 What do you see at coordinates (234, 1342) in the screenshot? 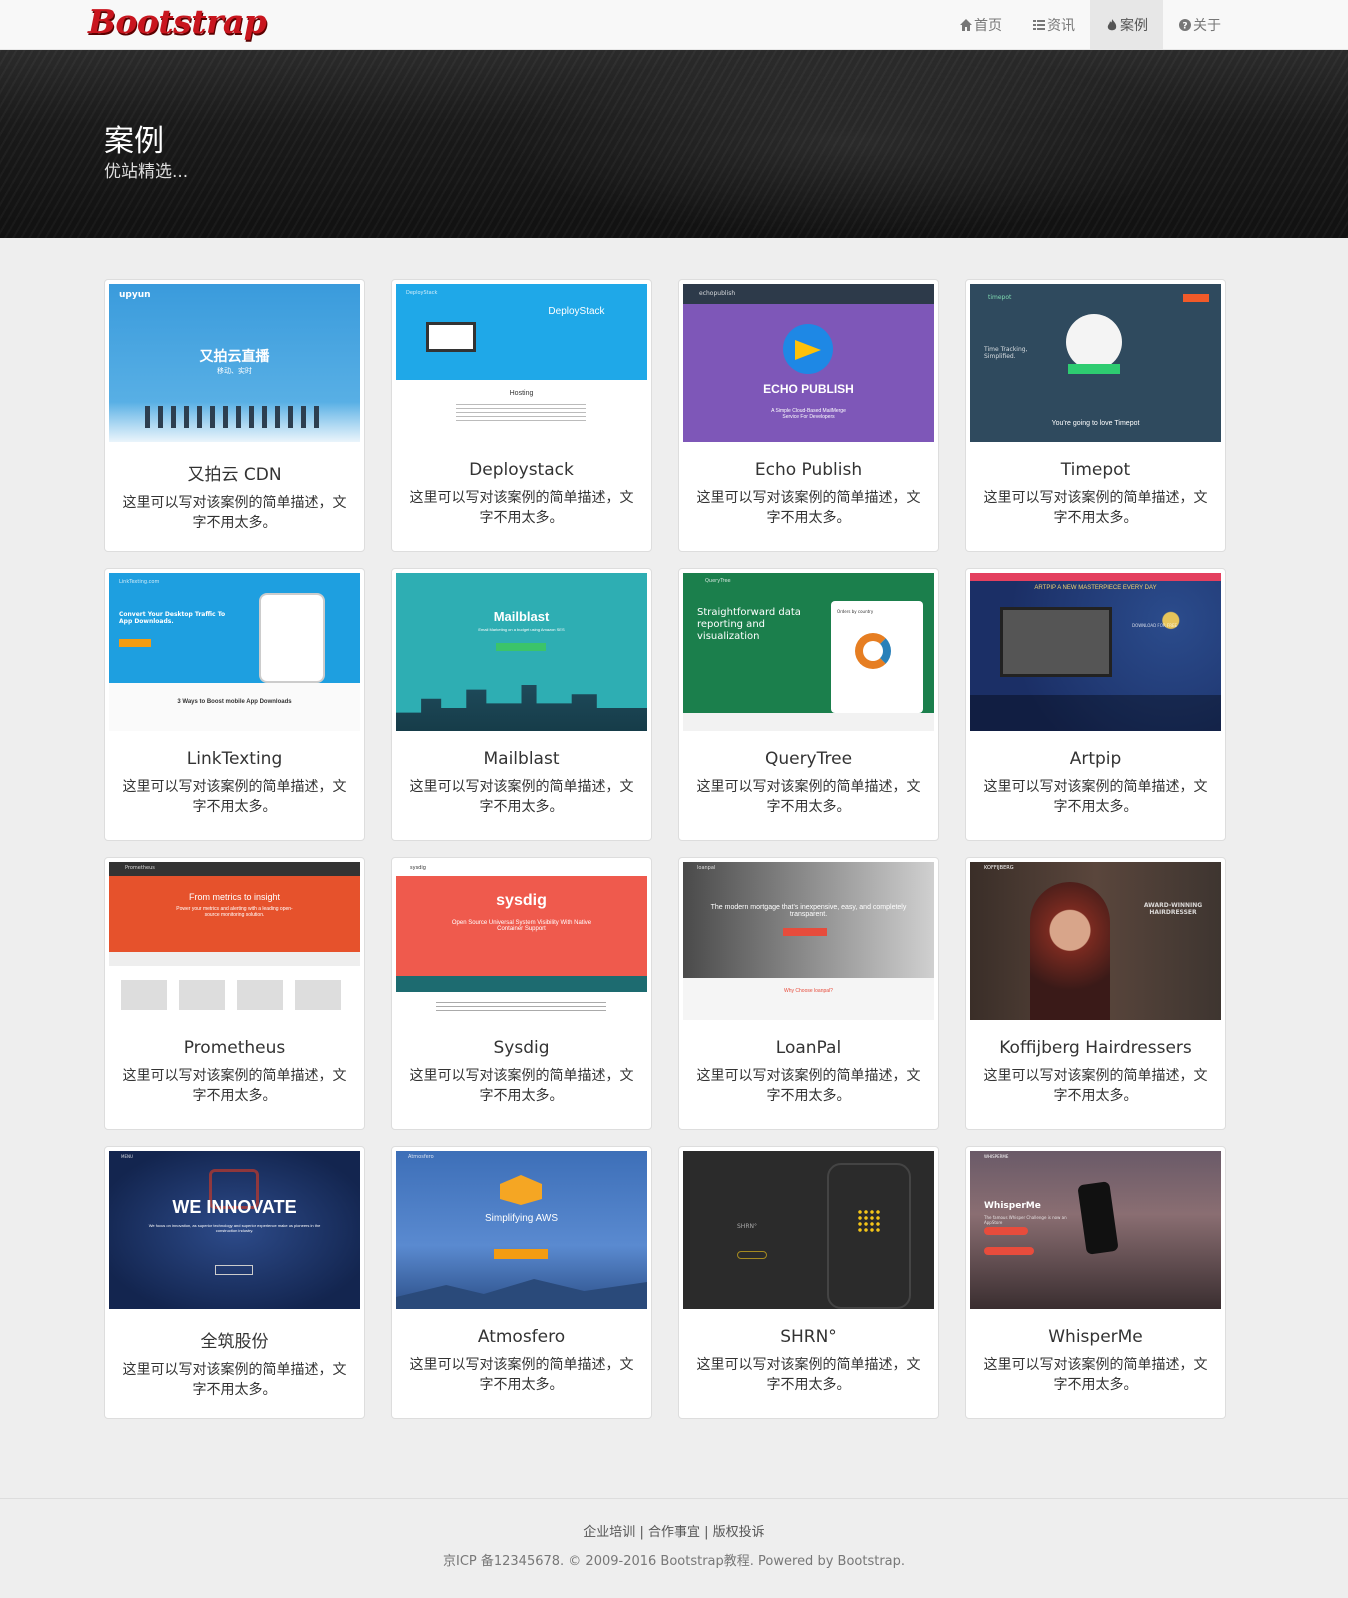
I see `case-title: 全筑股份` at bounding box center [234, 1342].